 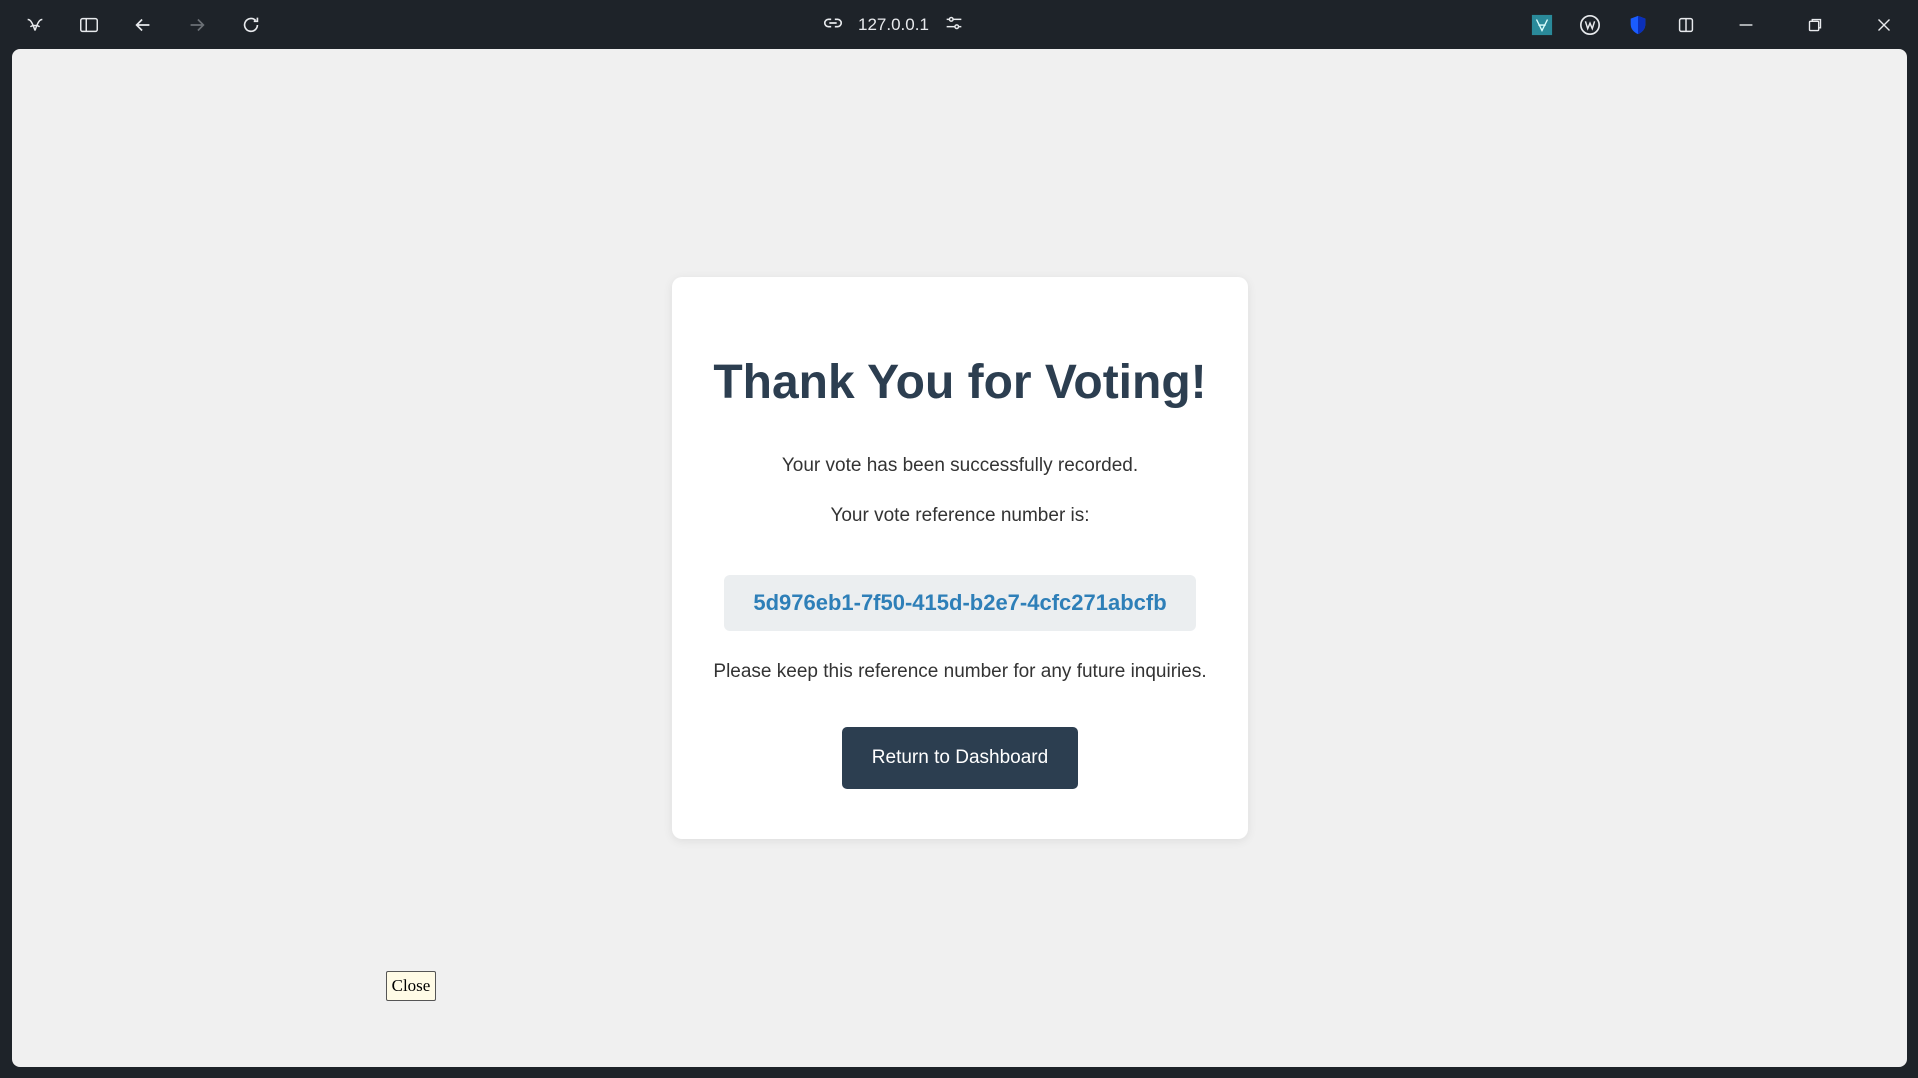 What do you see at coordinates (1590, 25) in the screenshot?
I see `wikipedia-extension-icon` at bounding box center [1590, 25].